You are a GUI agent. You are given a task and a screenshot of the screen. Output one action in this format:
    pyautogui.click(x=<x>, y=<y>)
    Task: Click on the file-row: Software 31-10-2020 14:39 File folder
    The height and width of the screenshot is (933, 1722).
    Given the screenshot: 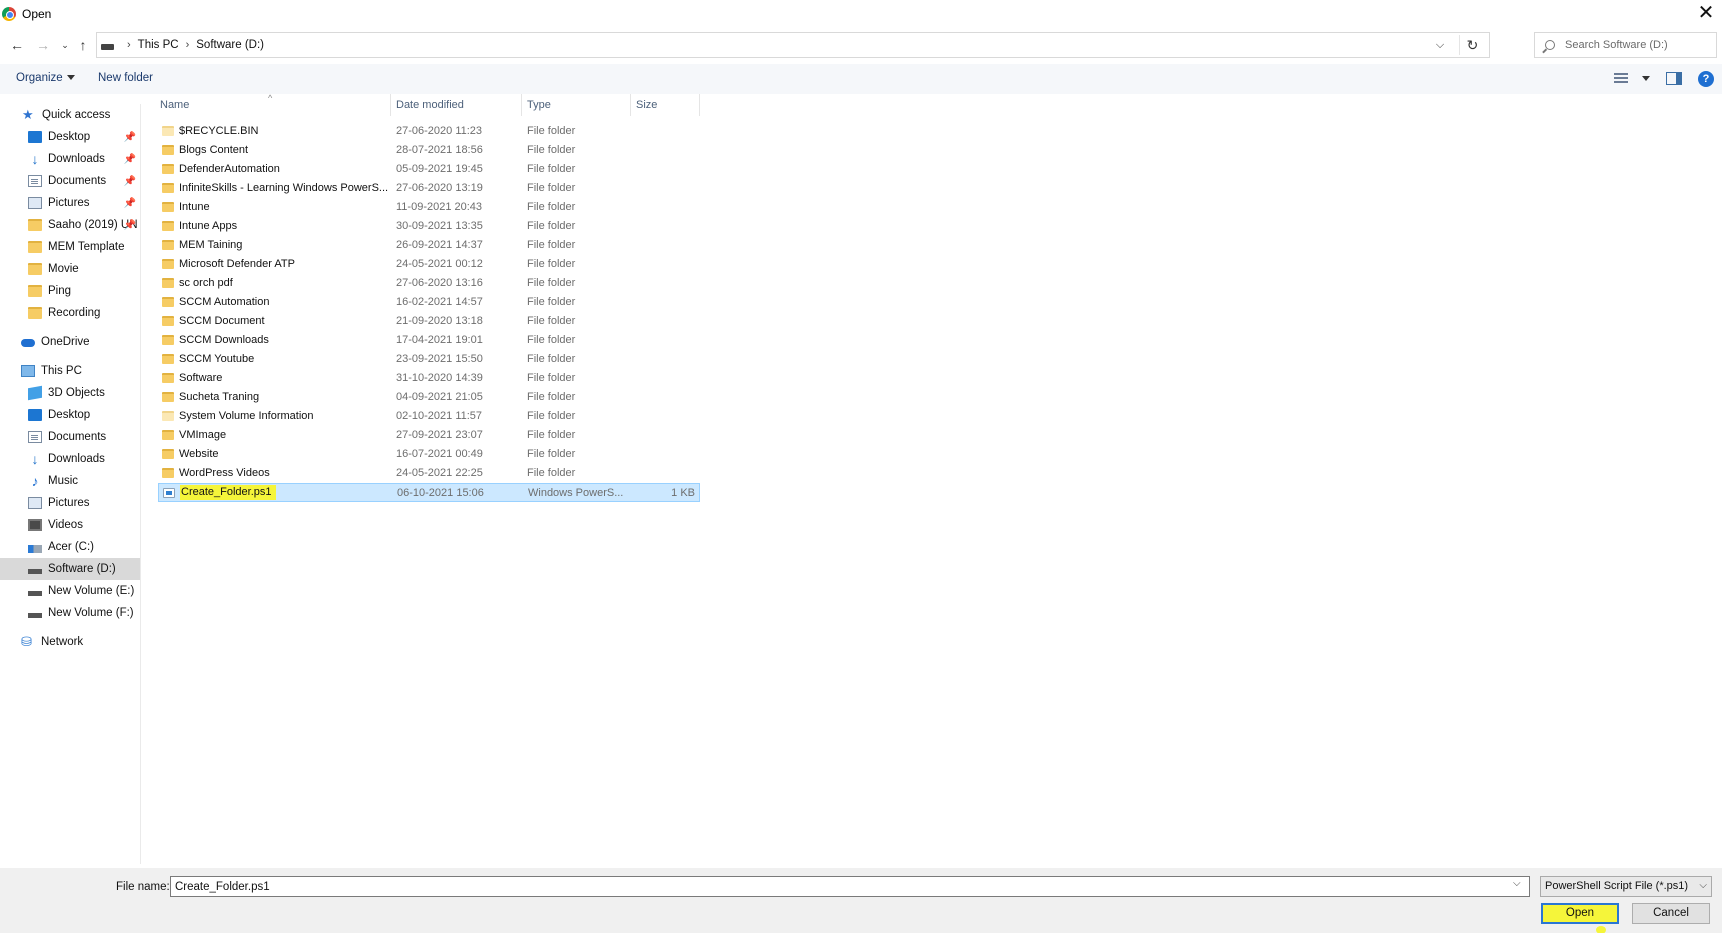 What is the action you would take?
    pyautogui.click(x=429, y=378)
    